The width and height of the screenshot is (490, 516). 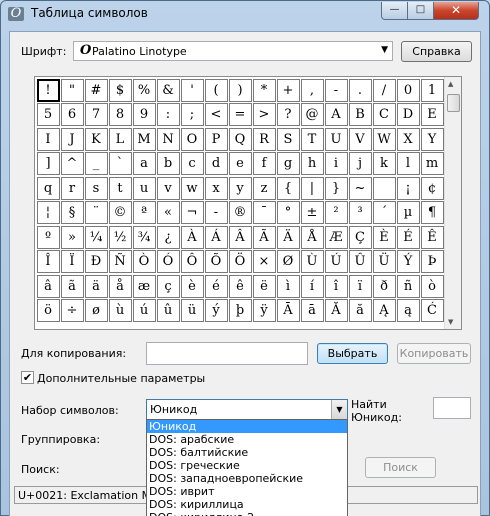 What do you see at coordinates (336, 212) in the screenshot?
I see `character-cell: ²` at bounding box center [336, 212].